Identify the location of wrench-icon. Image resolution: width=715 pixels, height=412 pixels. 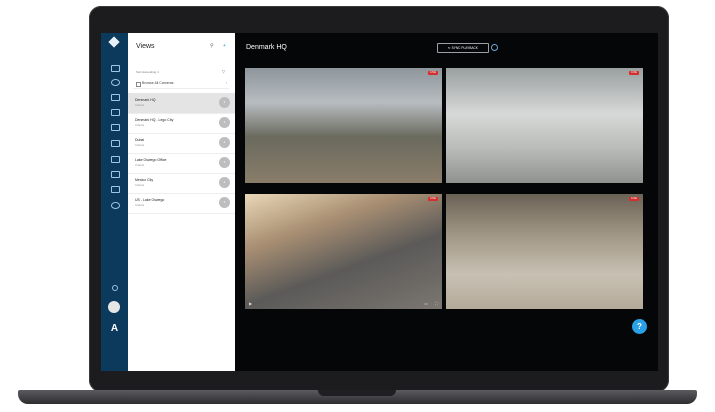
(115, 127).